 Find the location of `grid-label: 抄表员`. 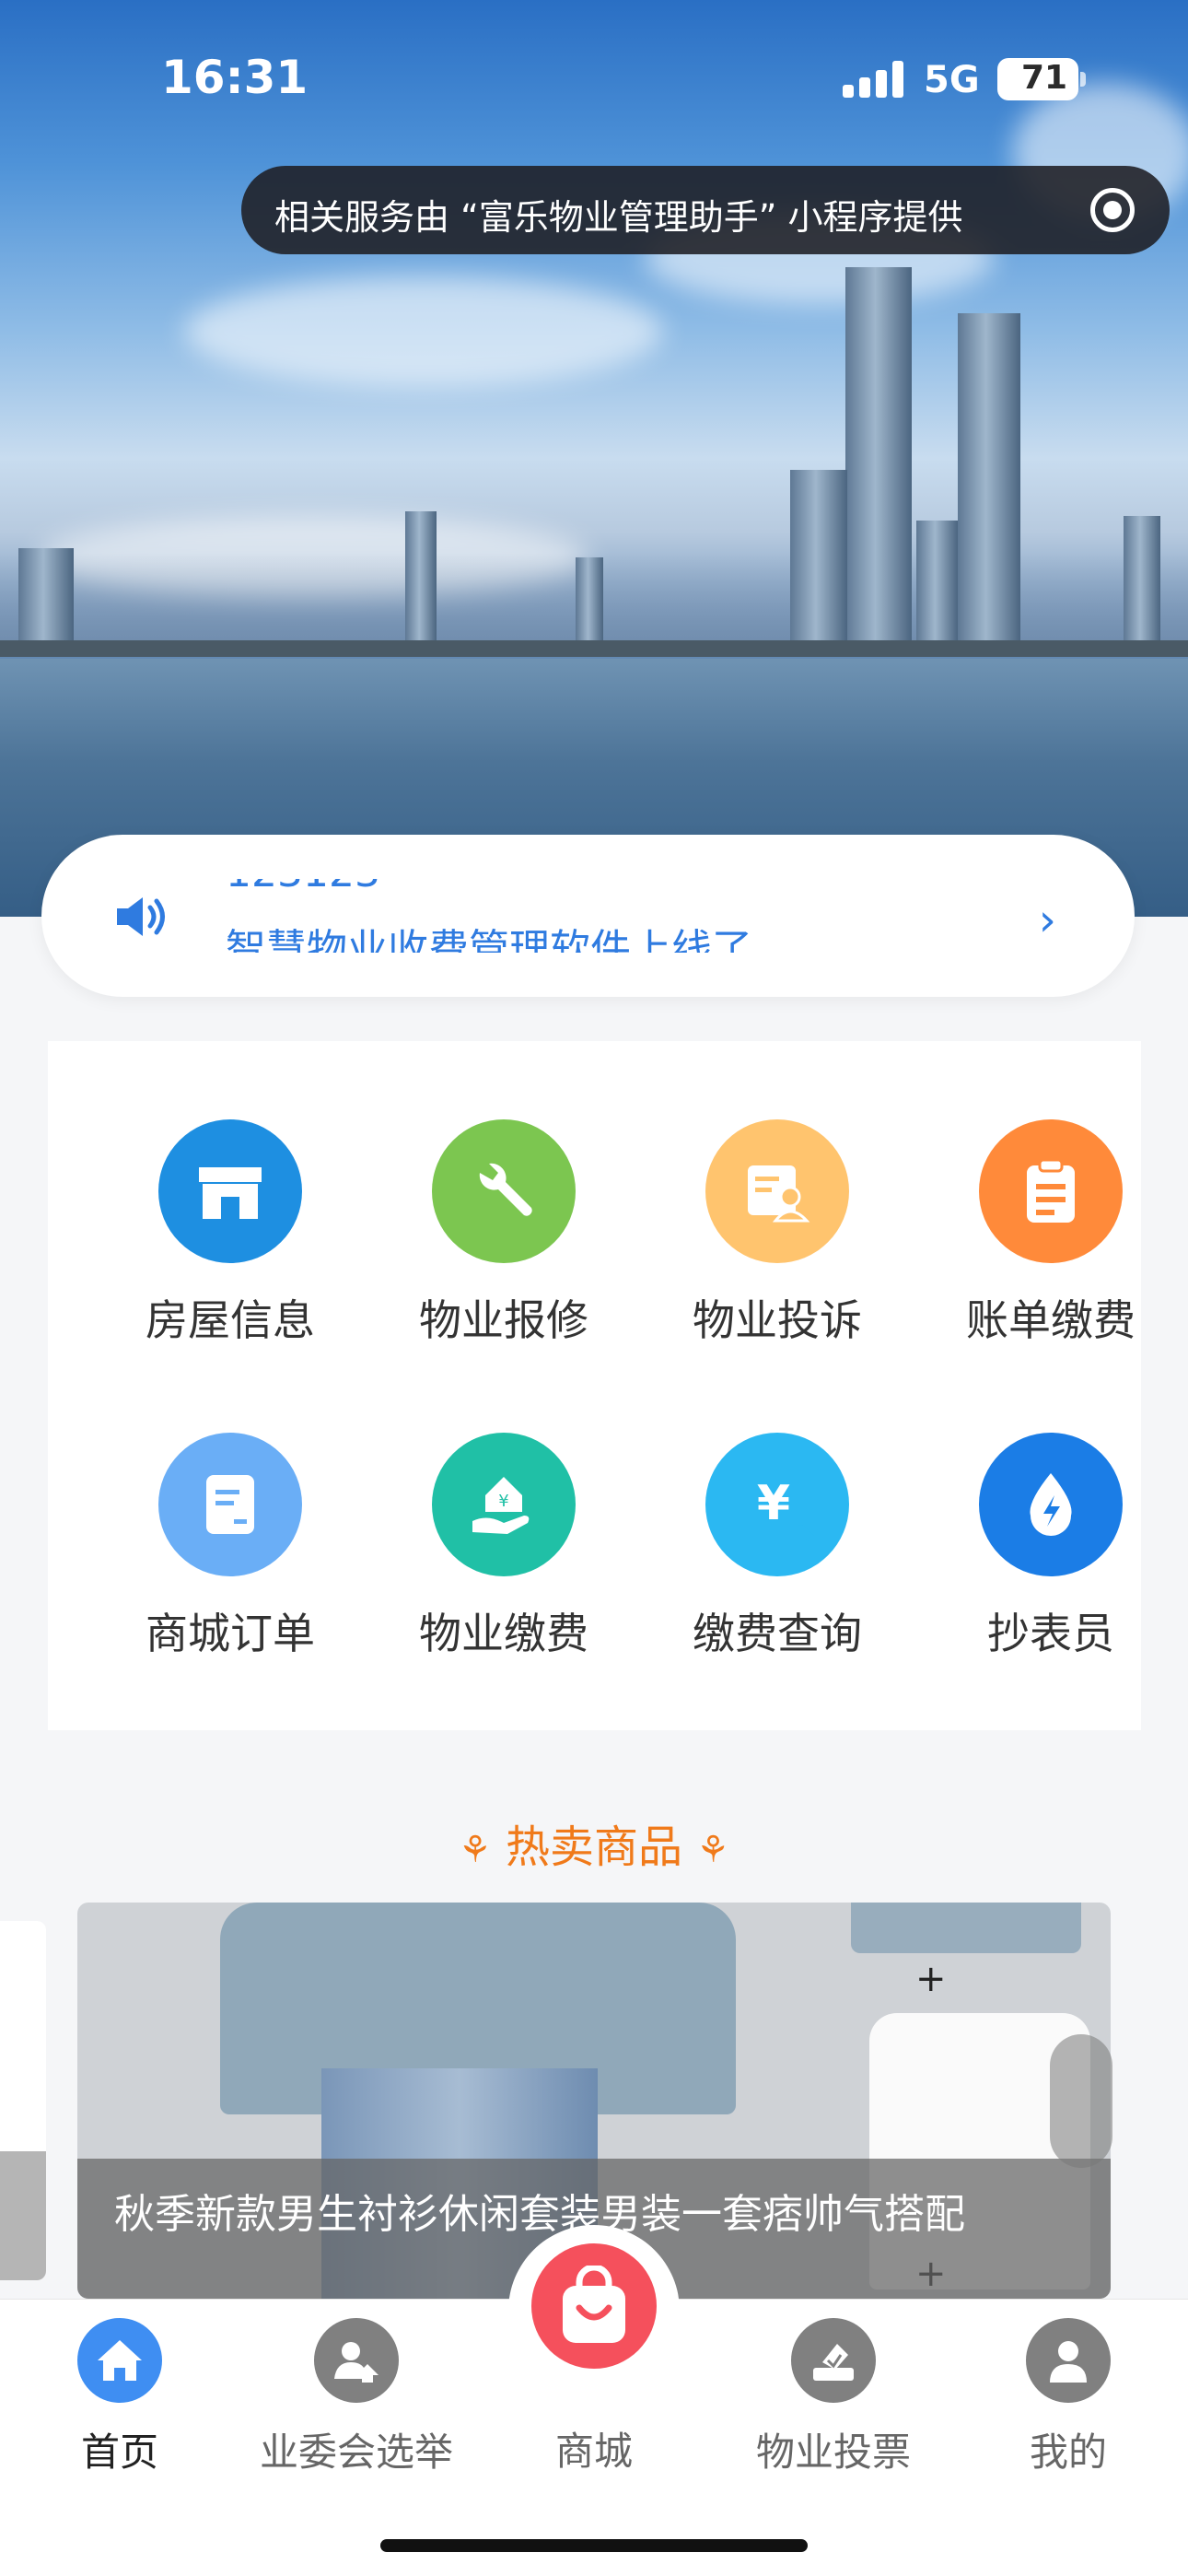

grid-label: 抄表员 is located at coordinates (1050, 1633).